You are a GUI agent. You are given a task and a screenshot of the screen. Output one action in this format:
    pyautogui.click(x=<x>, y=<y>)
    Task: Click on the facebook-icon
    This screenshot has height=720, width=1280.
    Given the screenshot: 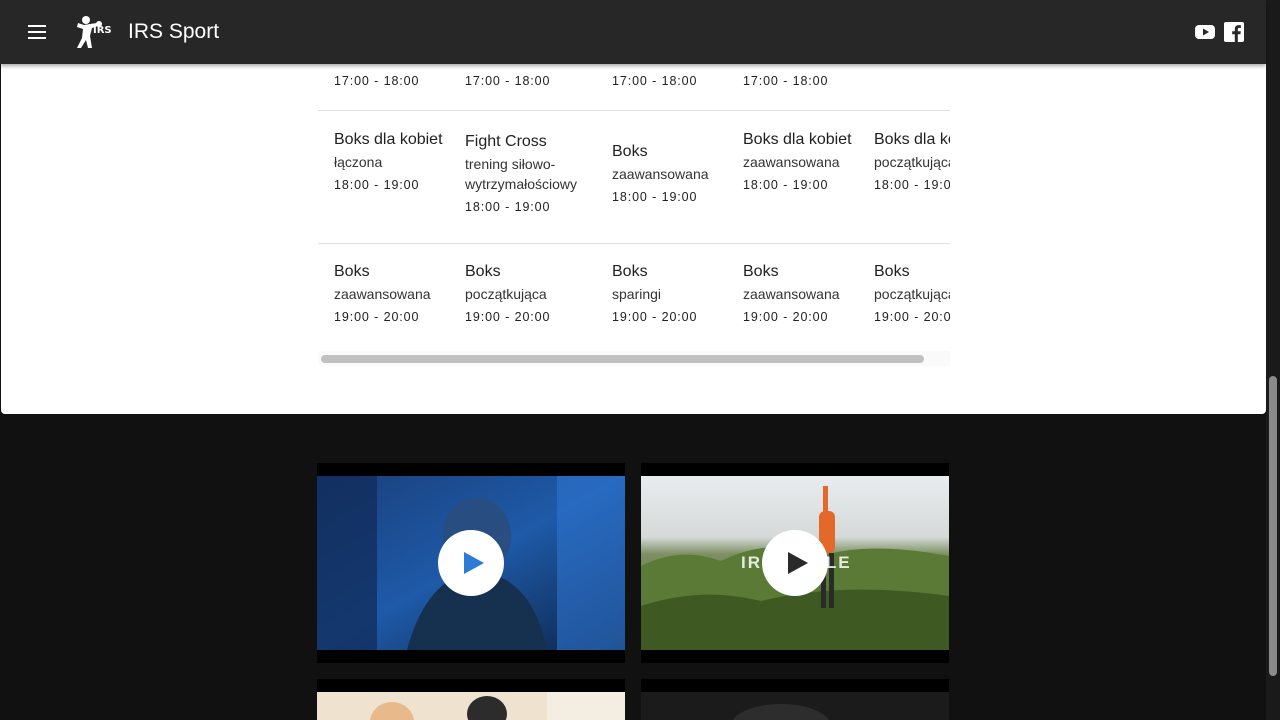 What is the action you would take?
    pyautogui.click(x=1234, y=32)
    